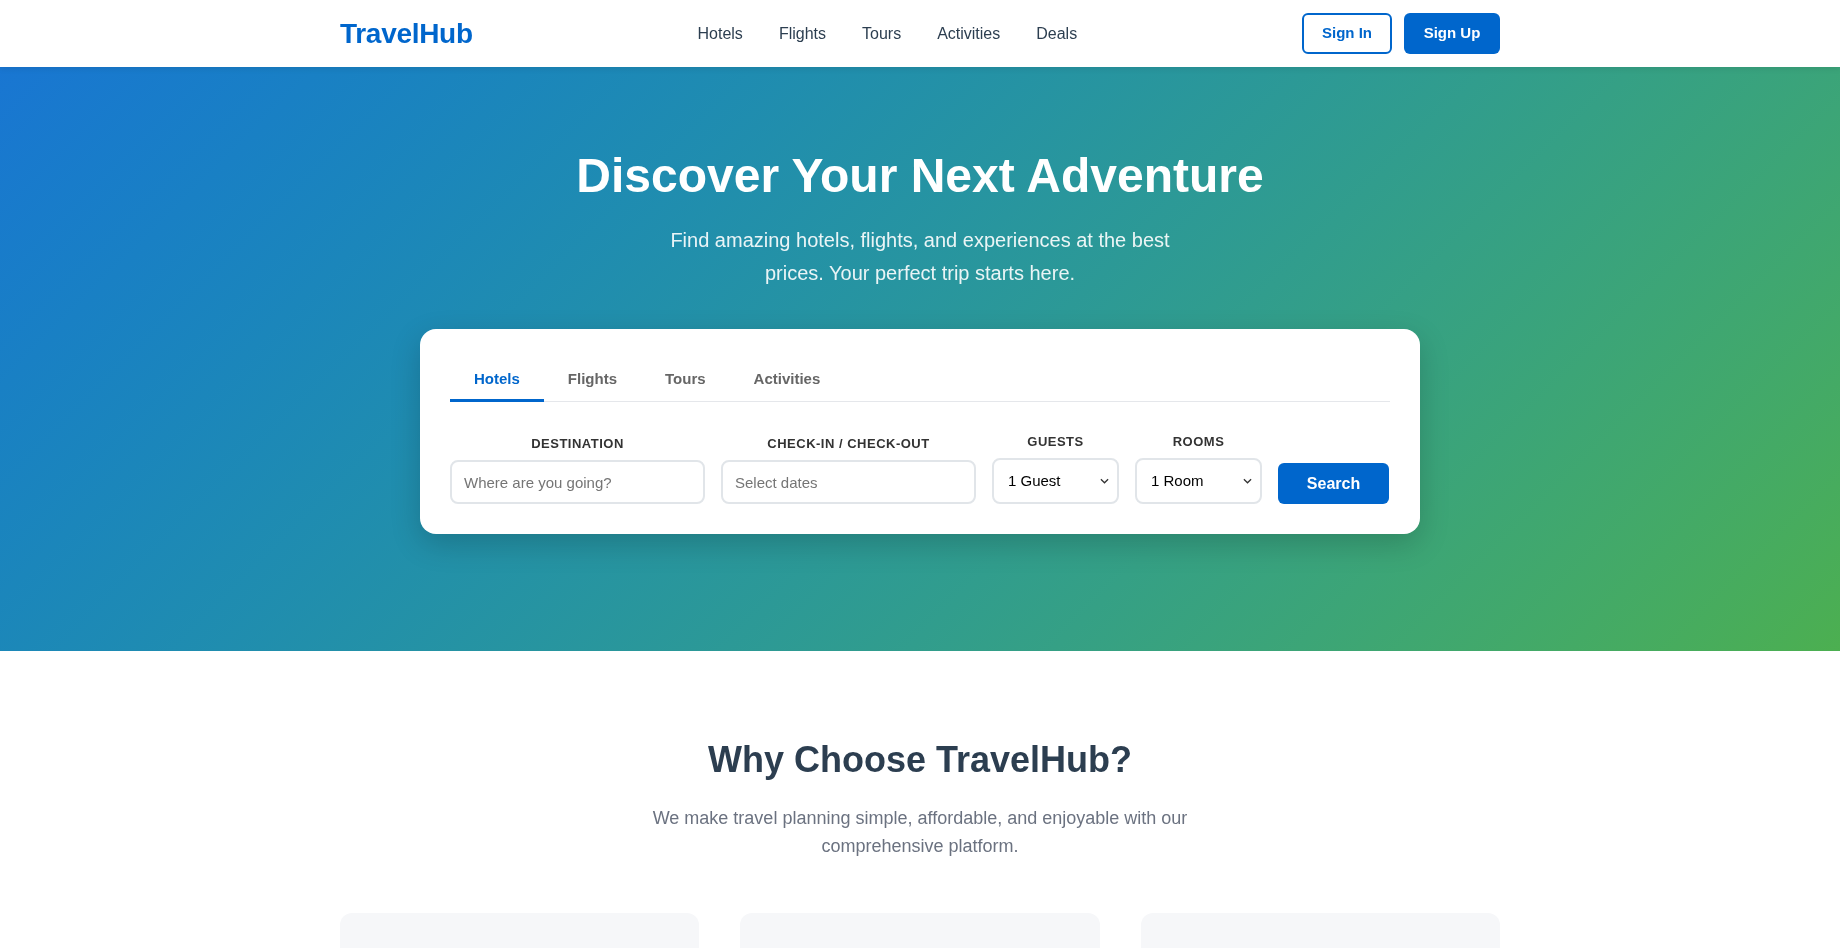 The width and height of the screenshot is (1840, 948). I want to click on sign-up-button: Sign Up, so click(1452, 33).